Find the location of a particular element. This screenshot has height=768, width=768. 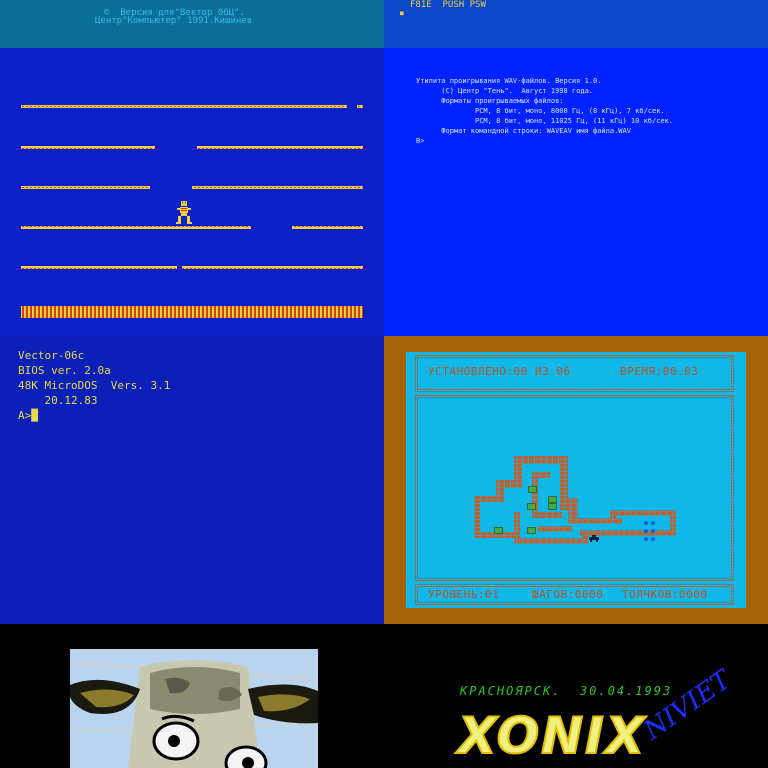

platforms is located at coordinates (192, 211).